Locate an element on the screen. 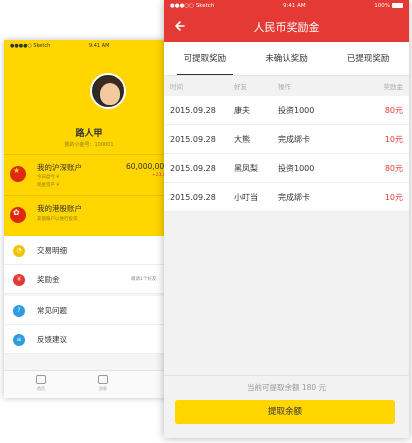  withdraw-button: 提取余额 is located at coordinates (285, 412).